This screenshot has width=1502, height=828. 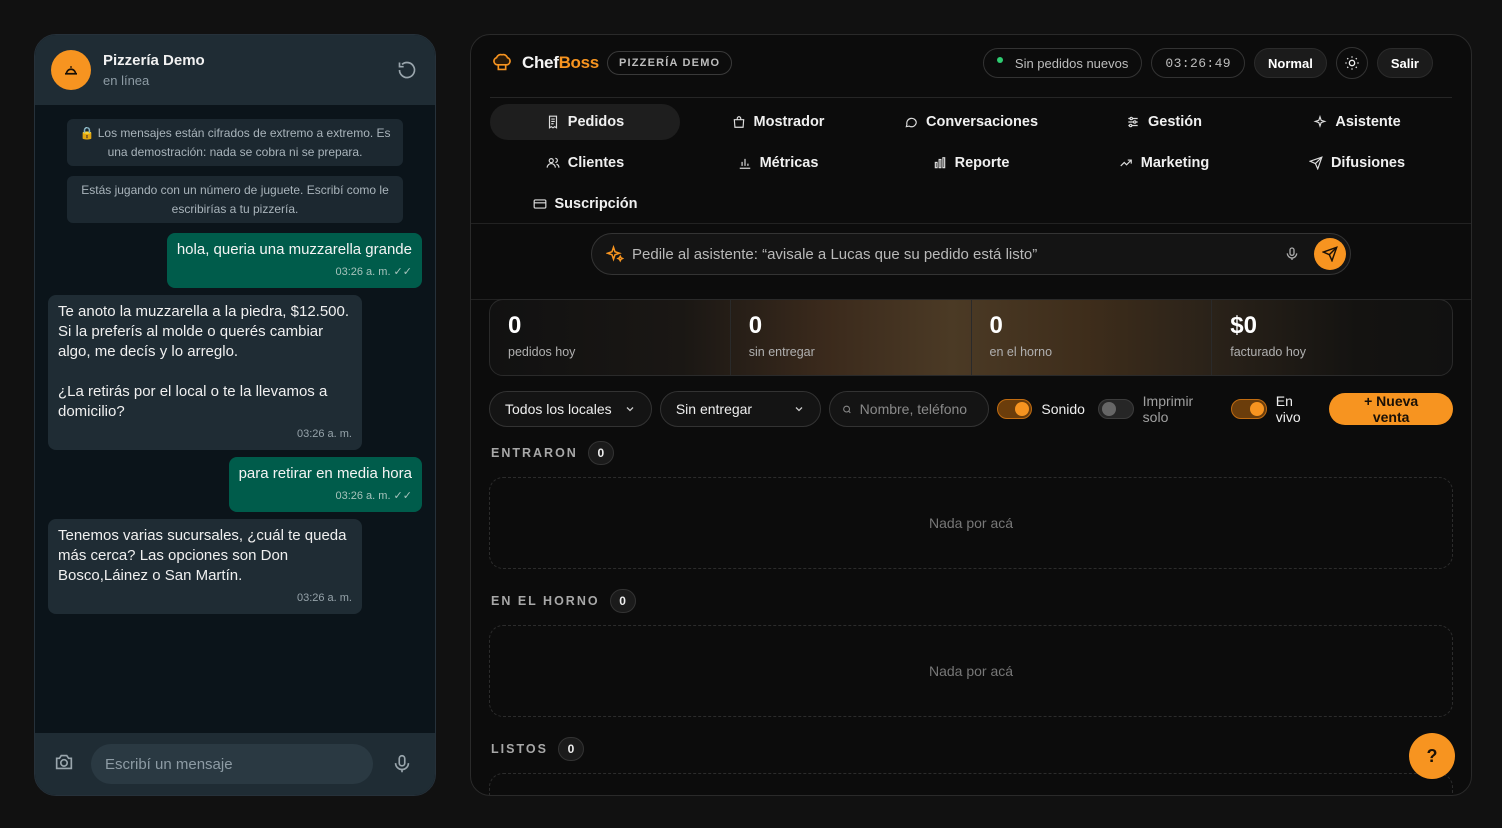 What do you see at coordinates (1320, 121) in the screenshot?
I see `sparkle-icon` at bounding box center [1320, 121].